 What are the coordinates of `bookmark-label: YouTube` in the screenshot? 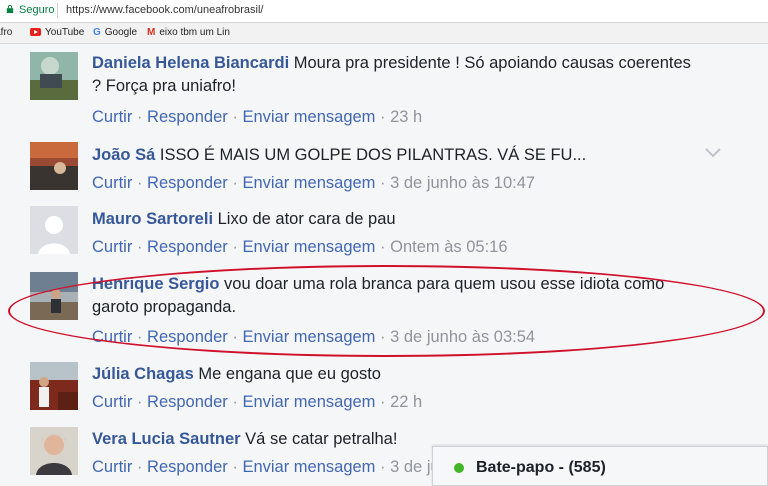 It's located at (65, 32).